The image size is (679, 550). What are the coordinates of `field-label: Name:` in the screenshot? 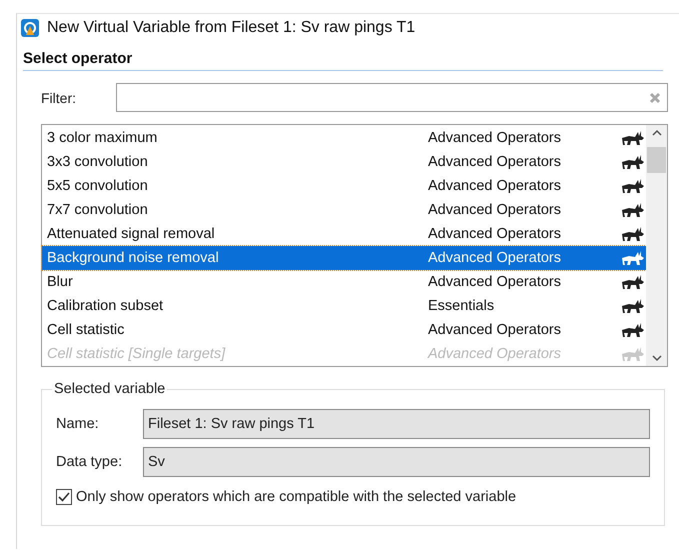 It's located at (78, 424).